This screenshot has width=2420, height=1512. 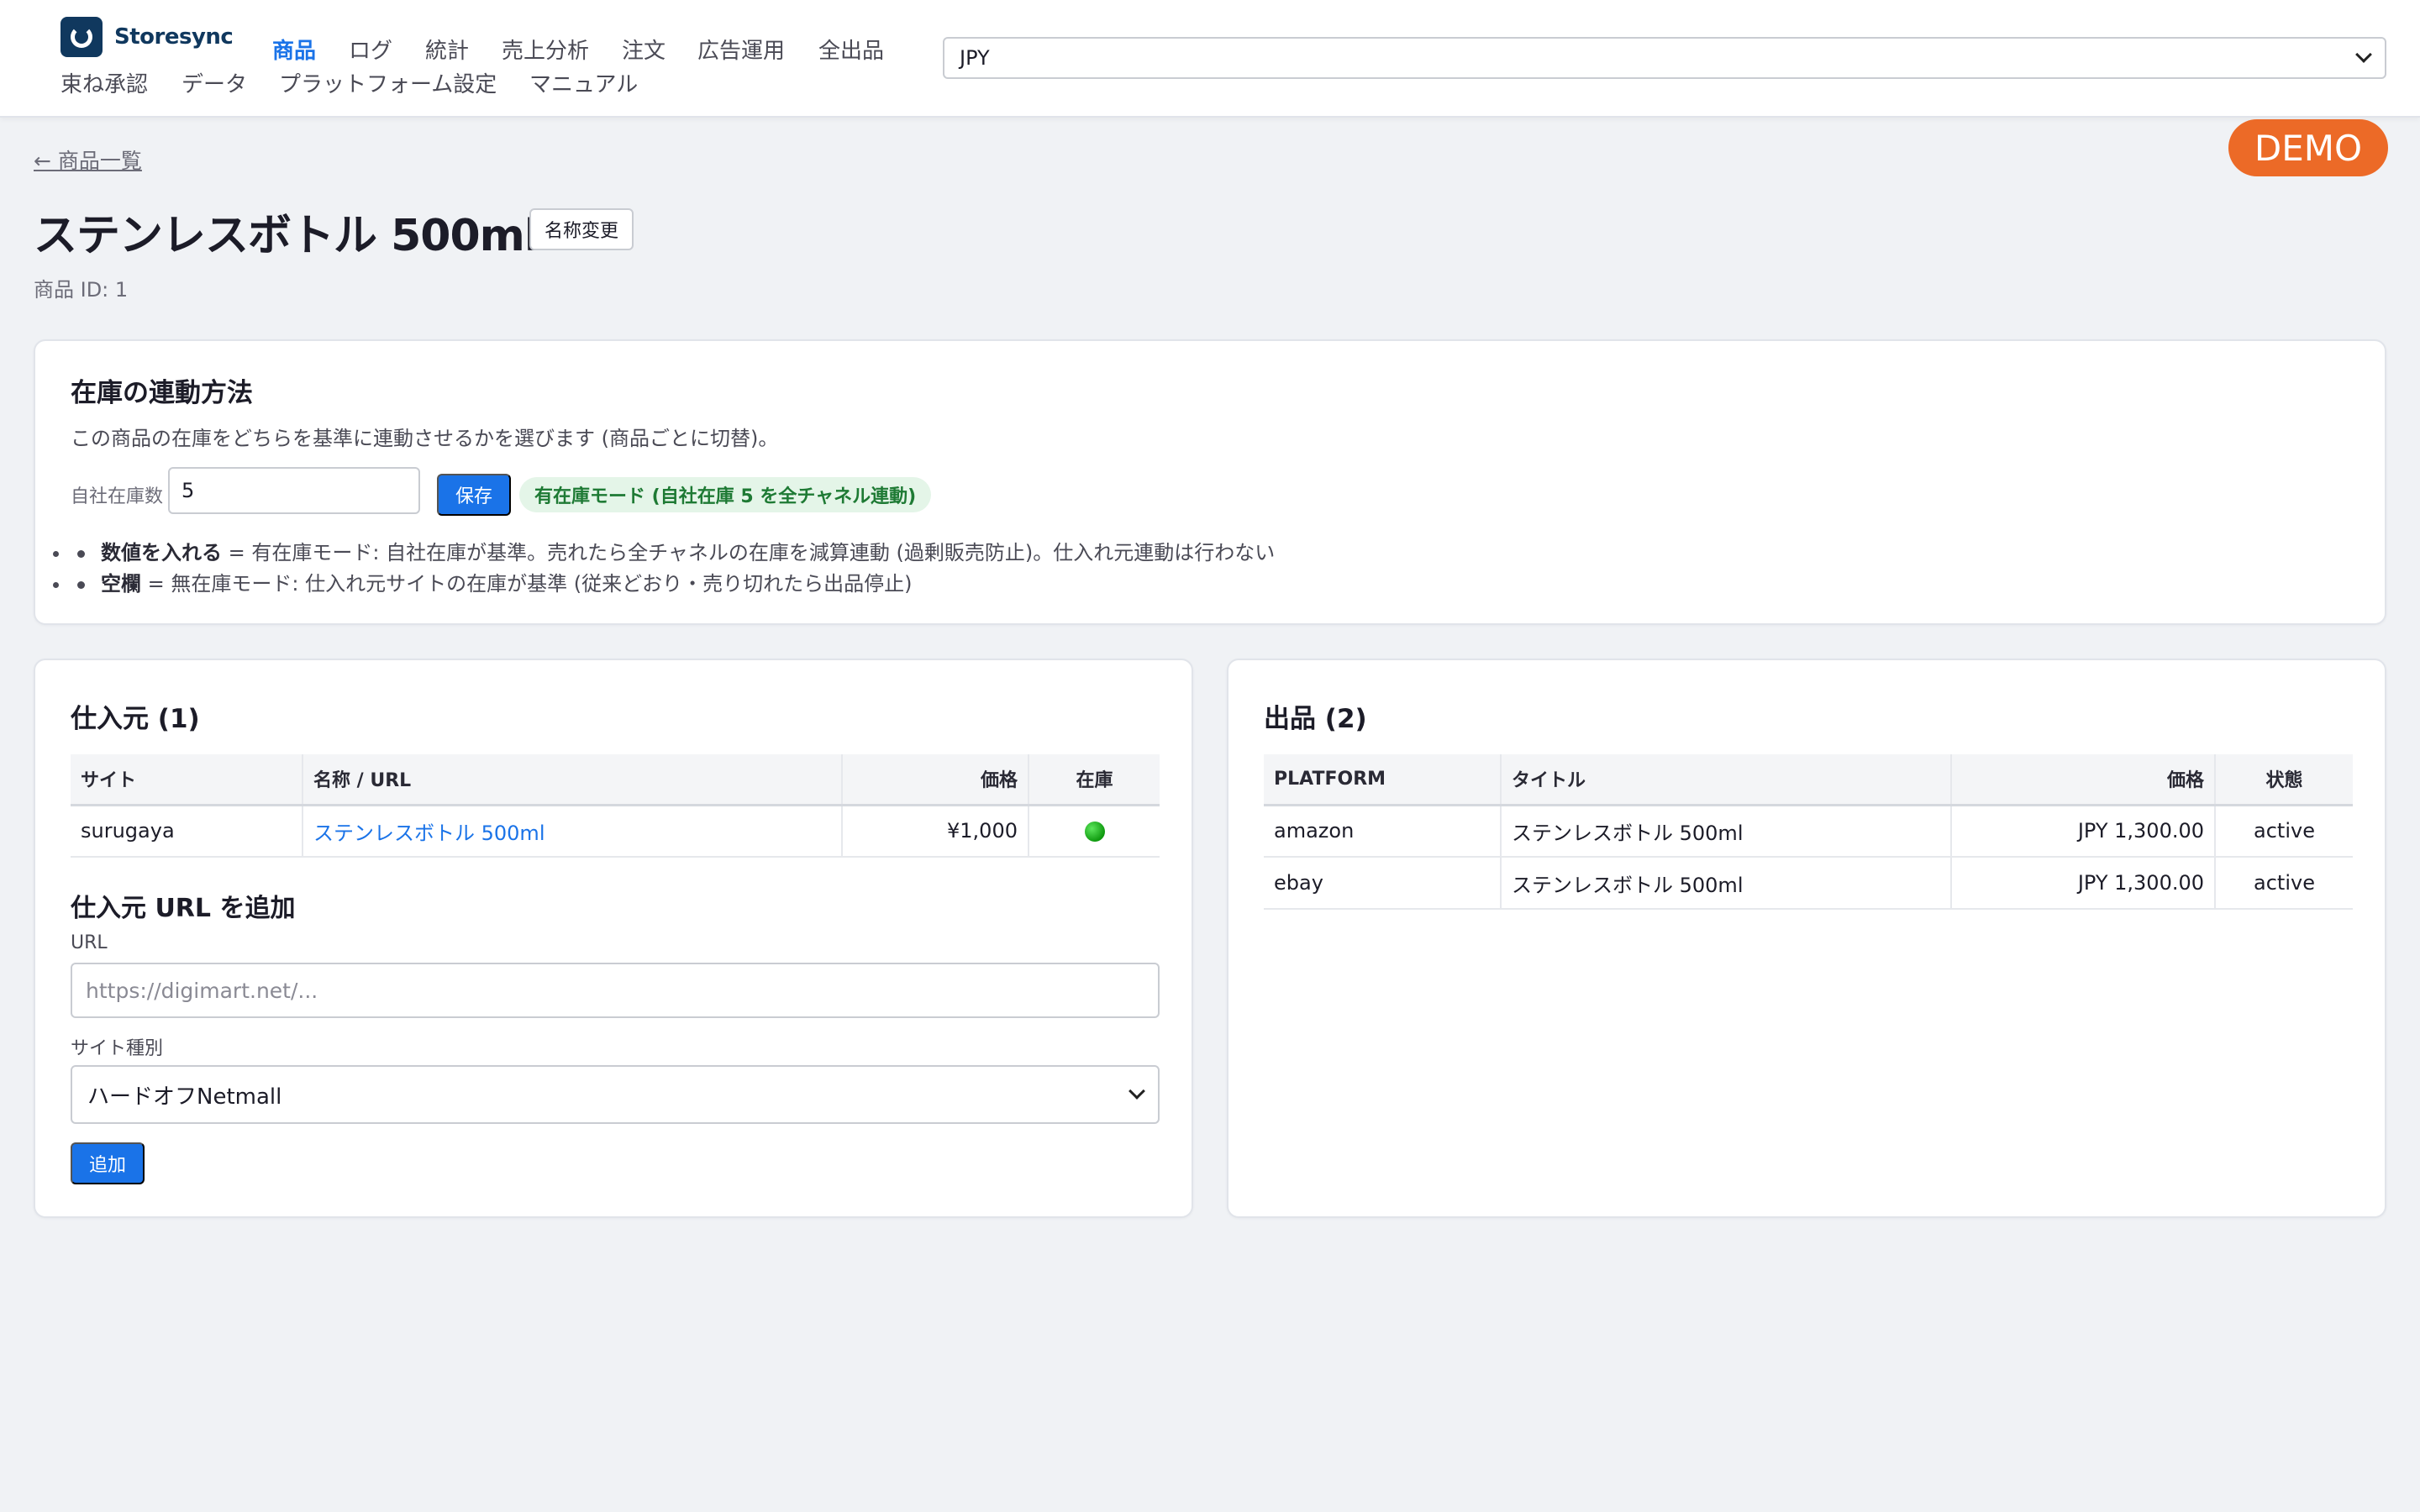 I want to click on col-header-status: 状態, so click(x=2283, y=780).